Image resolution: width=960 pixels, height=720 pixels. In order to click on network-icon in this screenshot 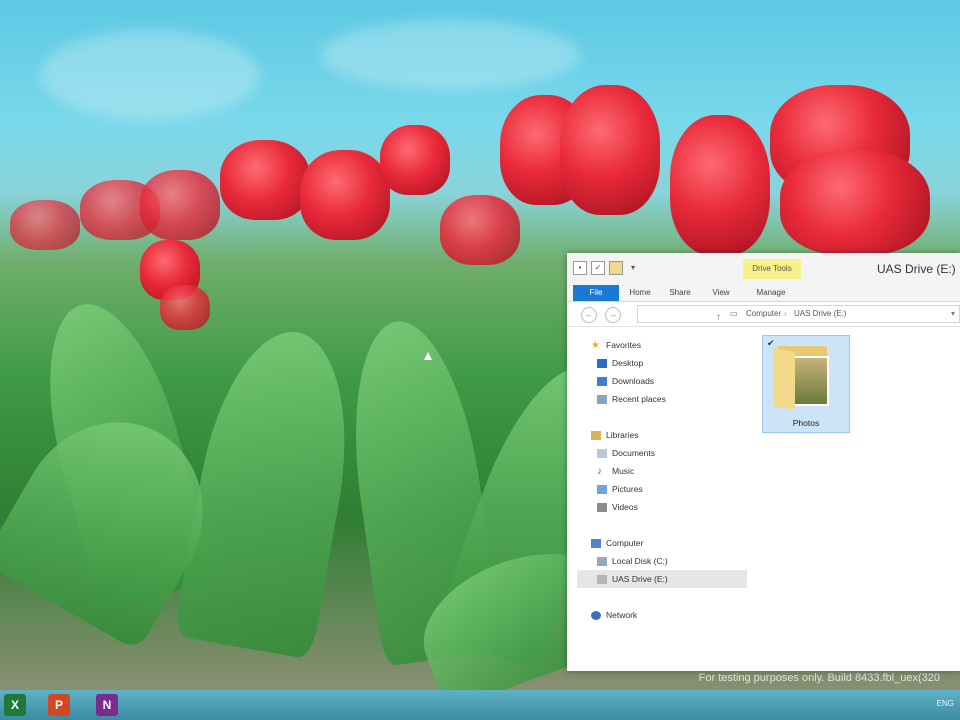, I will do `click(596, 615)`.